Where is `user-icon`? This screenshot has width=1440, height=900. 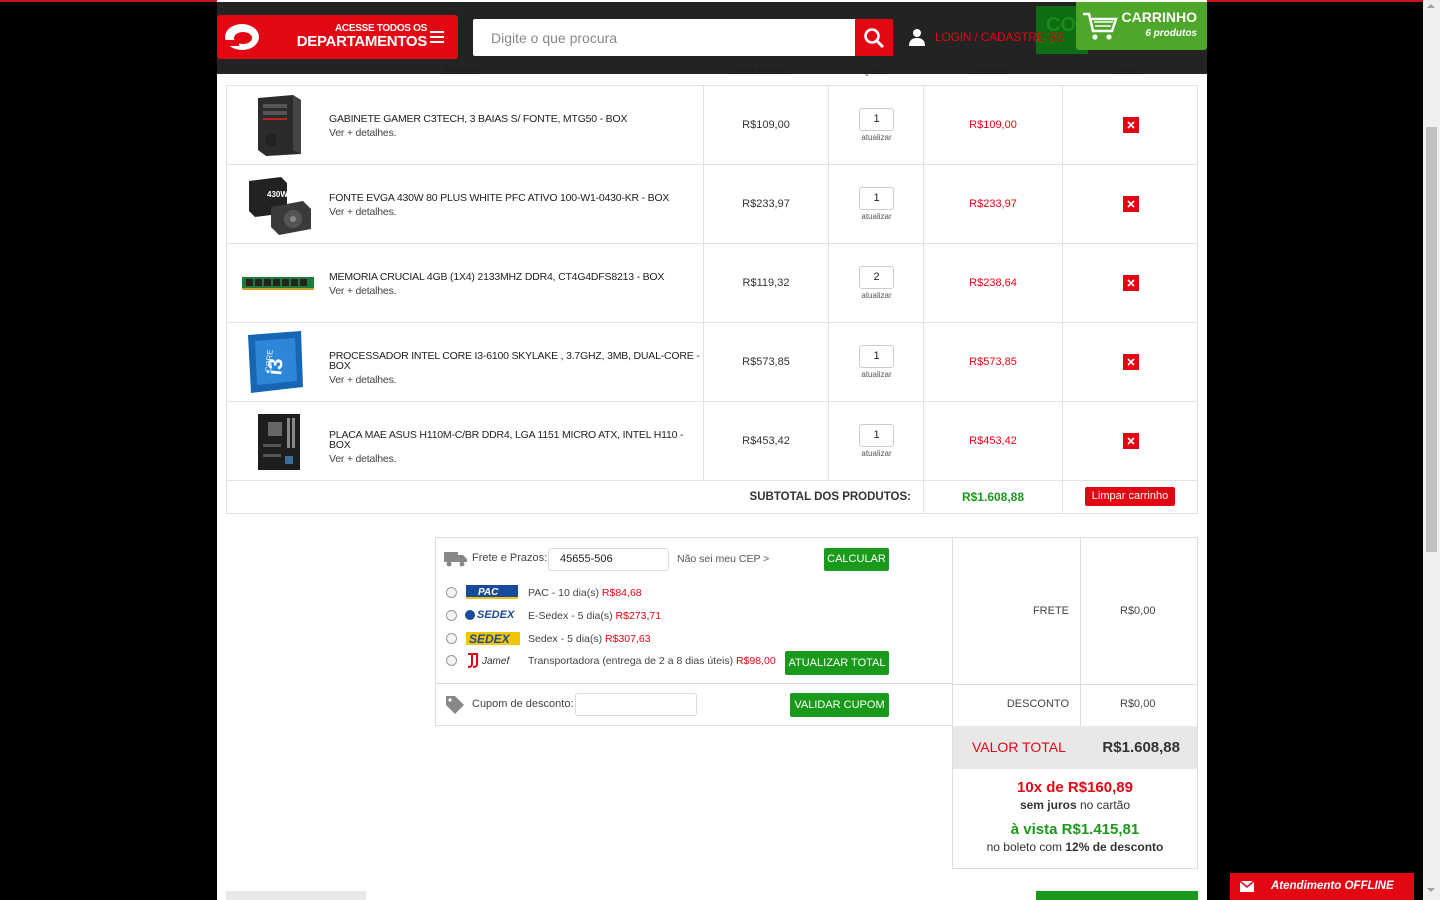 user-icon is located at coordinates (917, 37).